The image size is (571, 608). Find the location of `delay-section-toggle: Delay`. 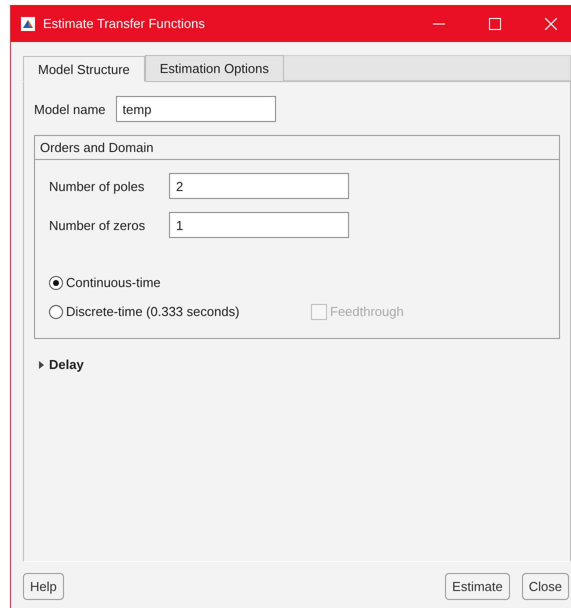

delay-section-toggle: Delay is located at coordinates (59, 364).